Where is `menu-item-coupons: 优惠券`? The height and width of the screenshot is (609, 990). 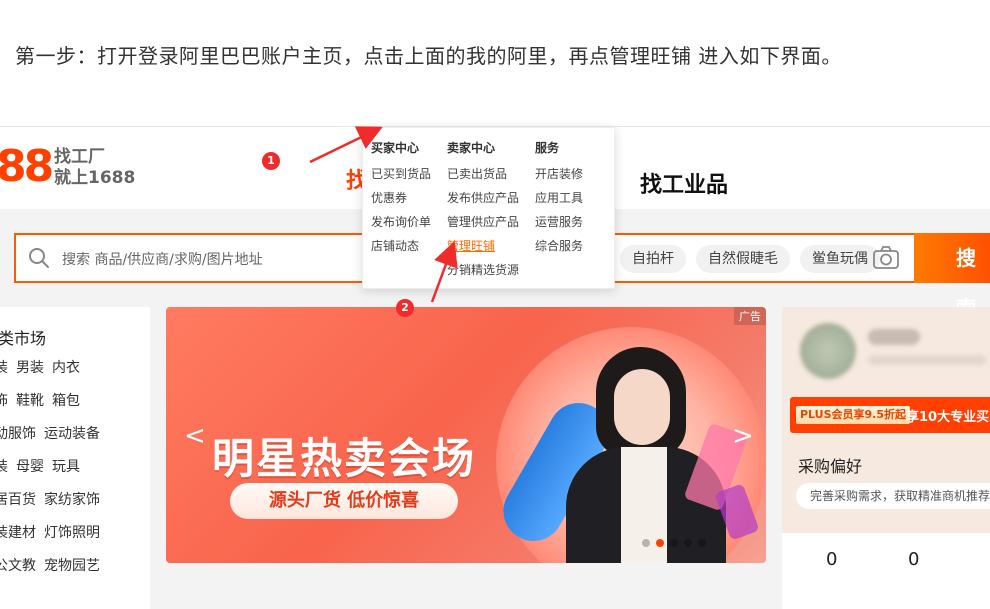
menu-item-coupons: 优惠券 is located at coordinates (401, 200).